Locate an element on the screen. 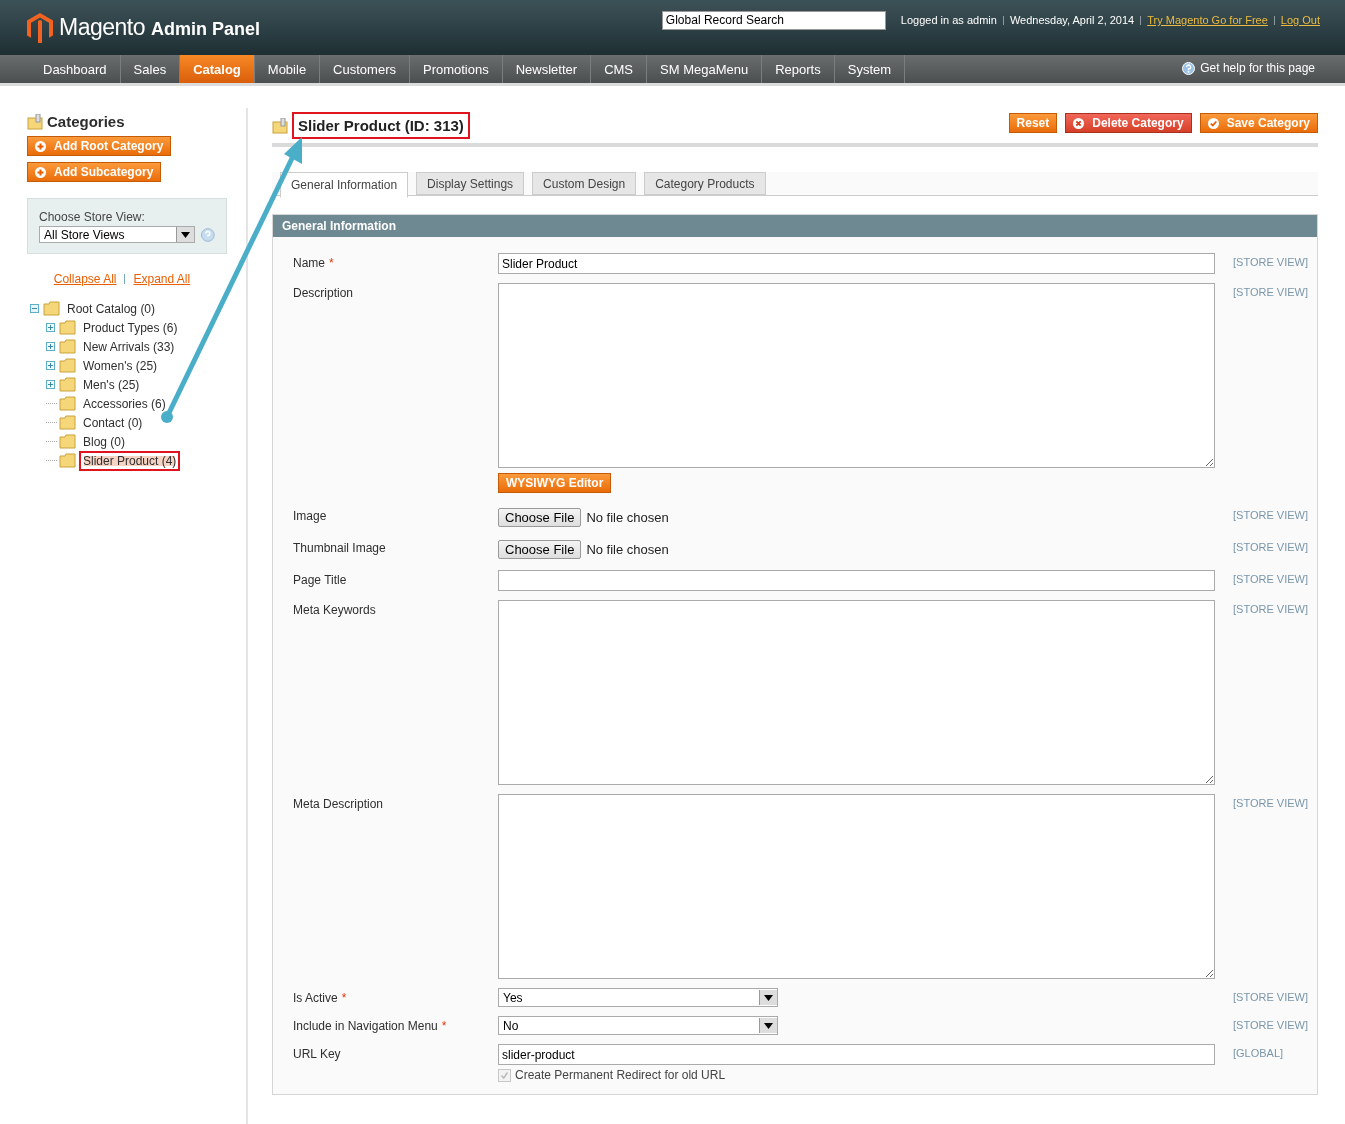  logo-subtitle: Admin Panel is located at coordinates (206, 29).